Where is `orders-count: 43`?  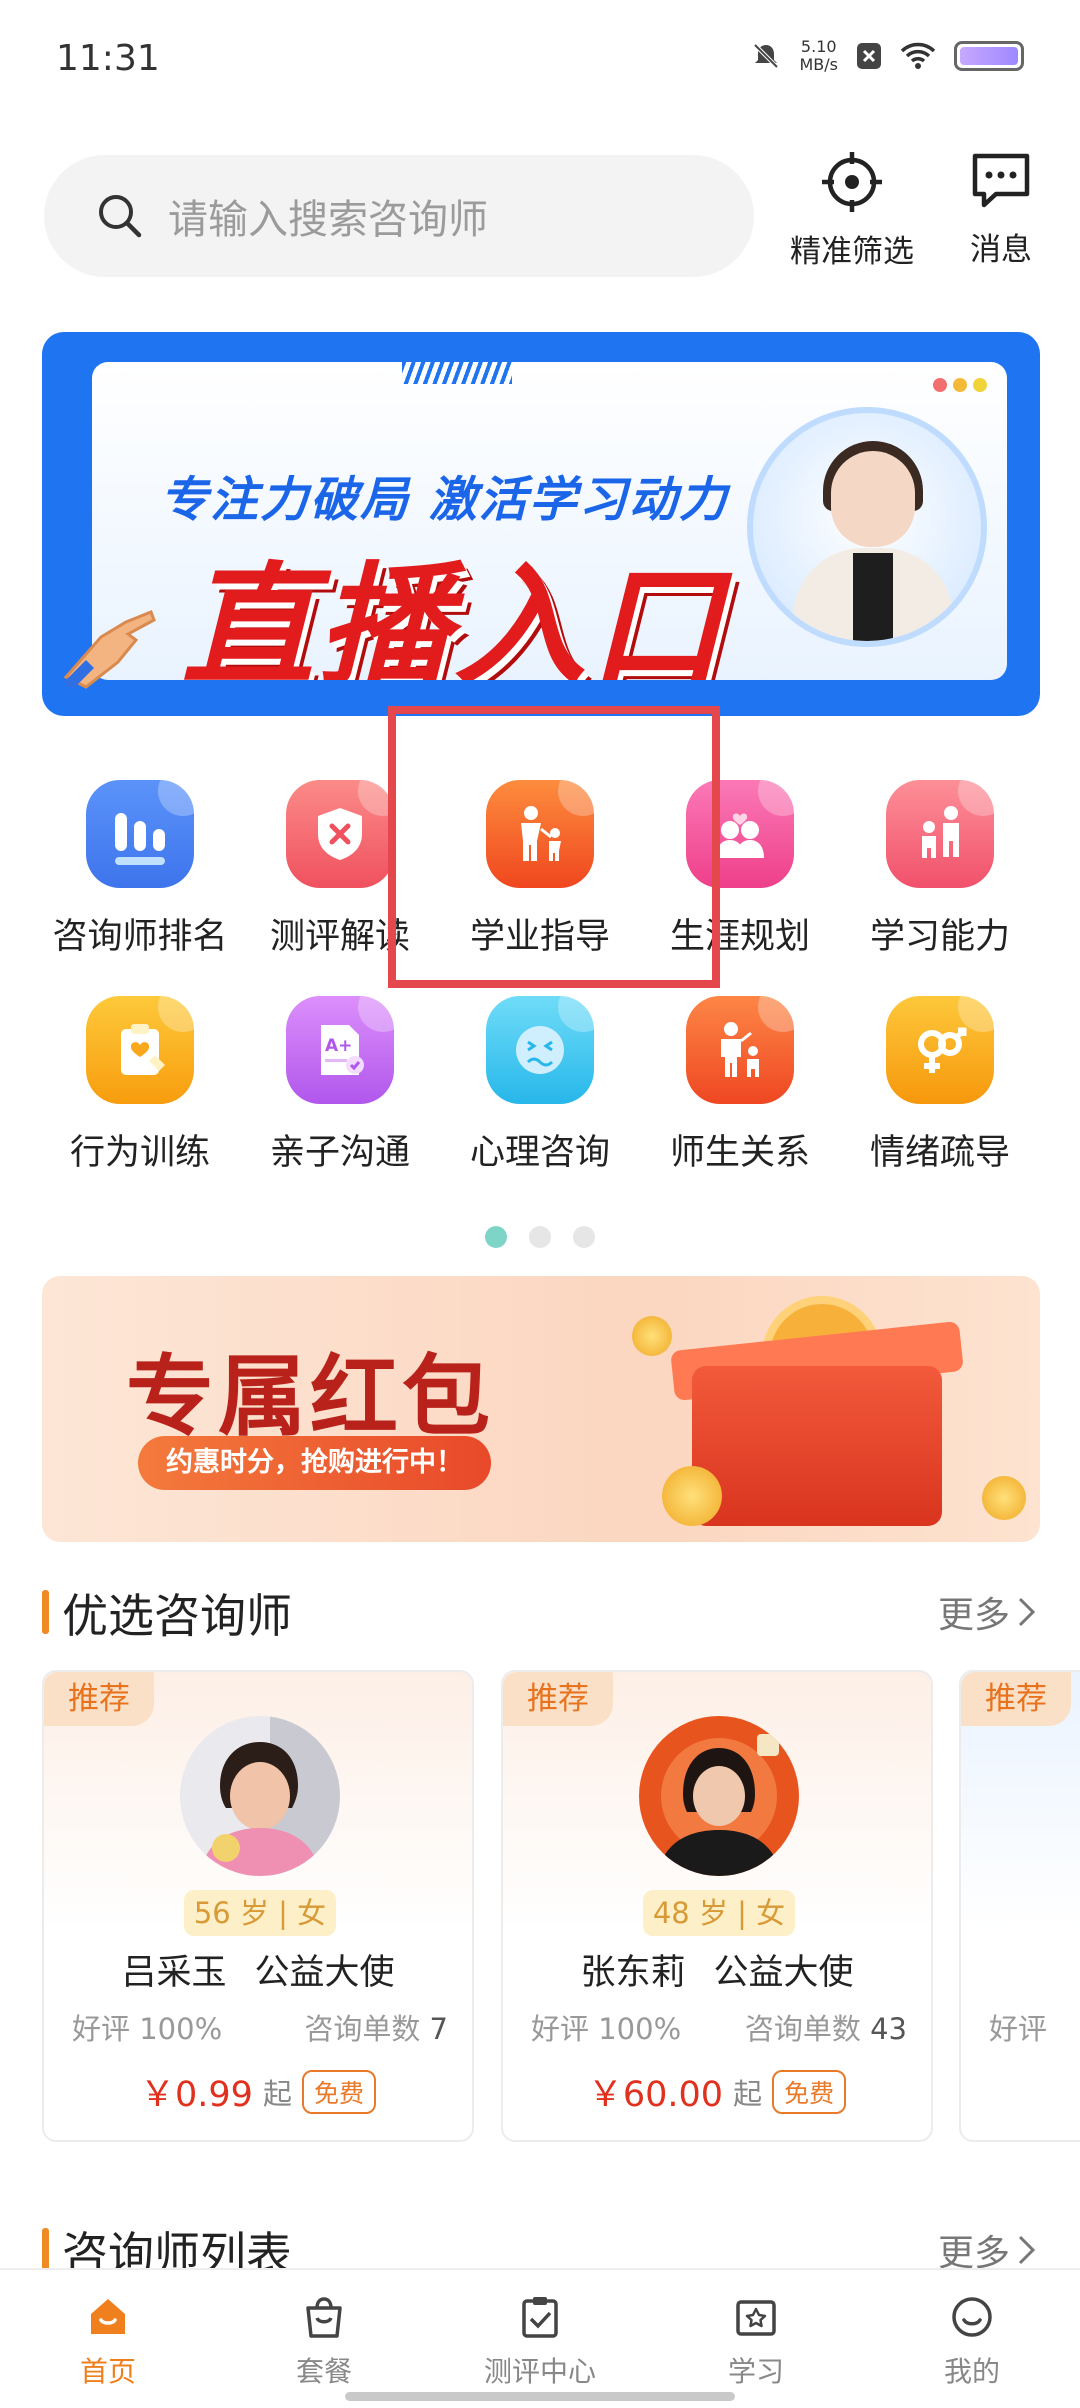
orders-count: 43 is located at coordinates (888, 2029).